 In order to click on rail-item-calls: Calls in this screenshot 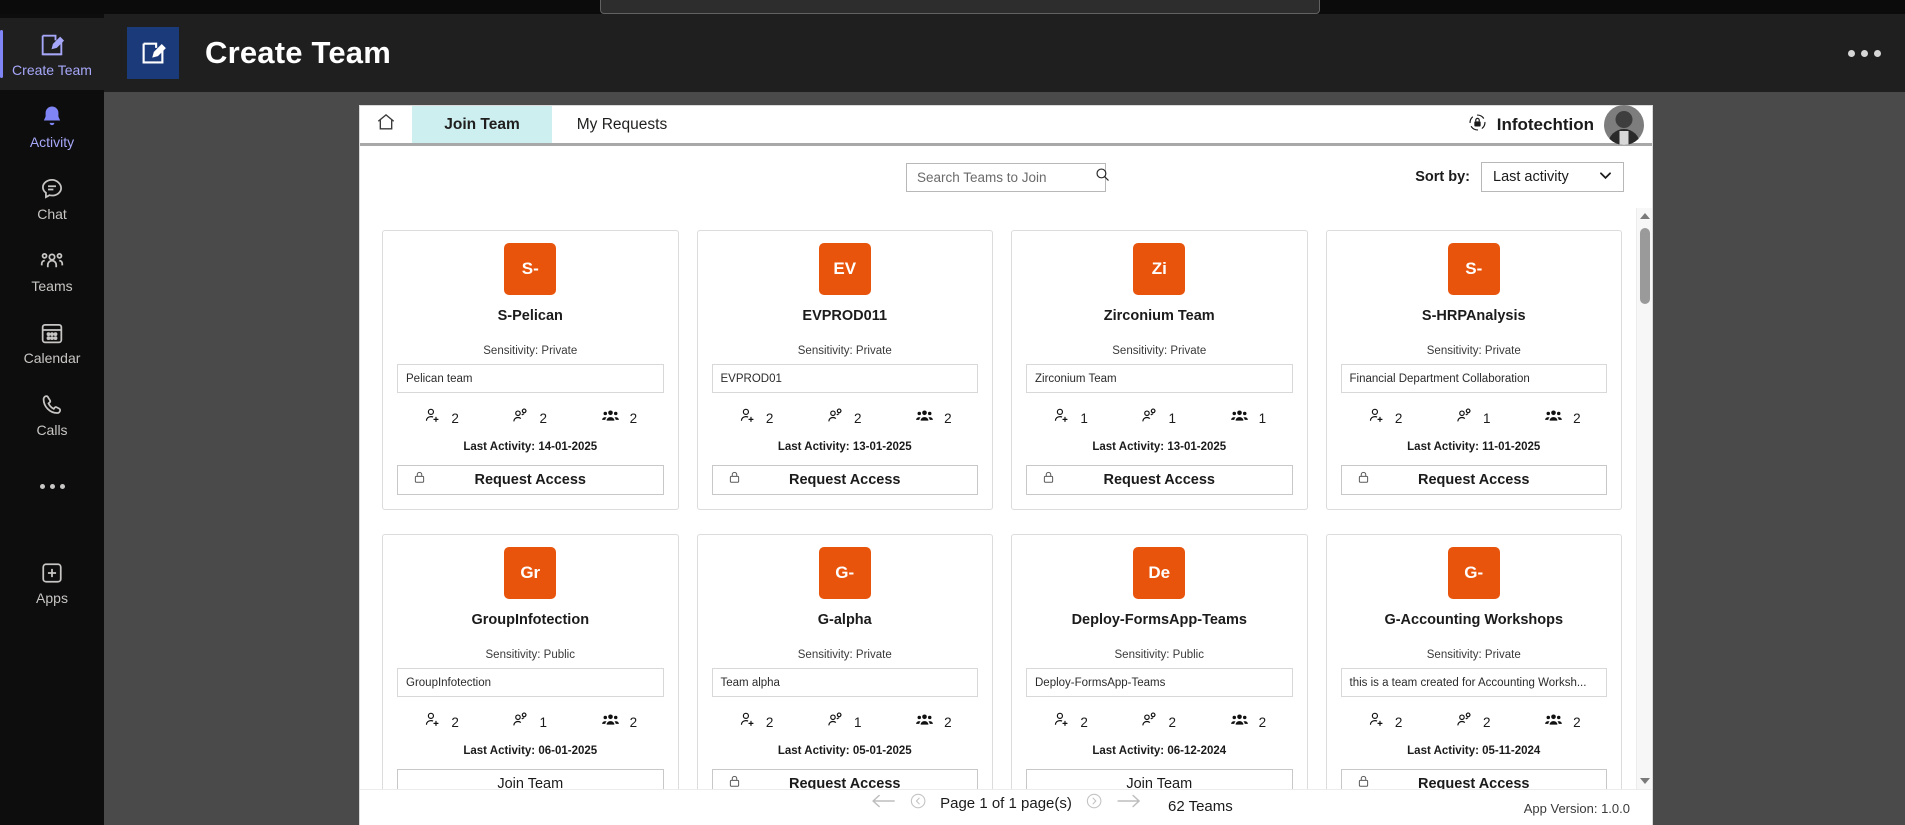, I will do `click(52, 414)`.